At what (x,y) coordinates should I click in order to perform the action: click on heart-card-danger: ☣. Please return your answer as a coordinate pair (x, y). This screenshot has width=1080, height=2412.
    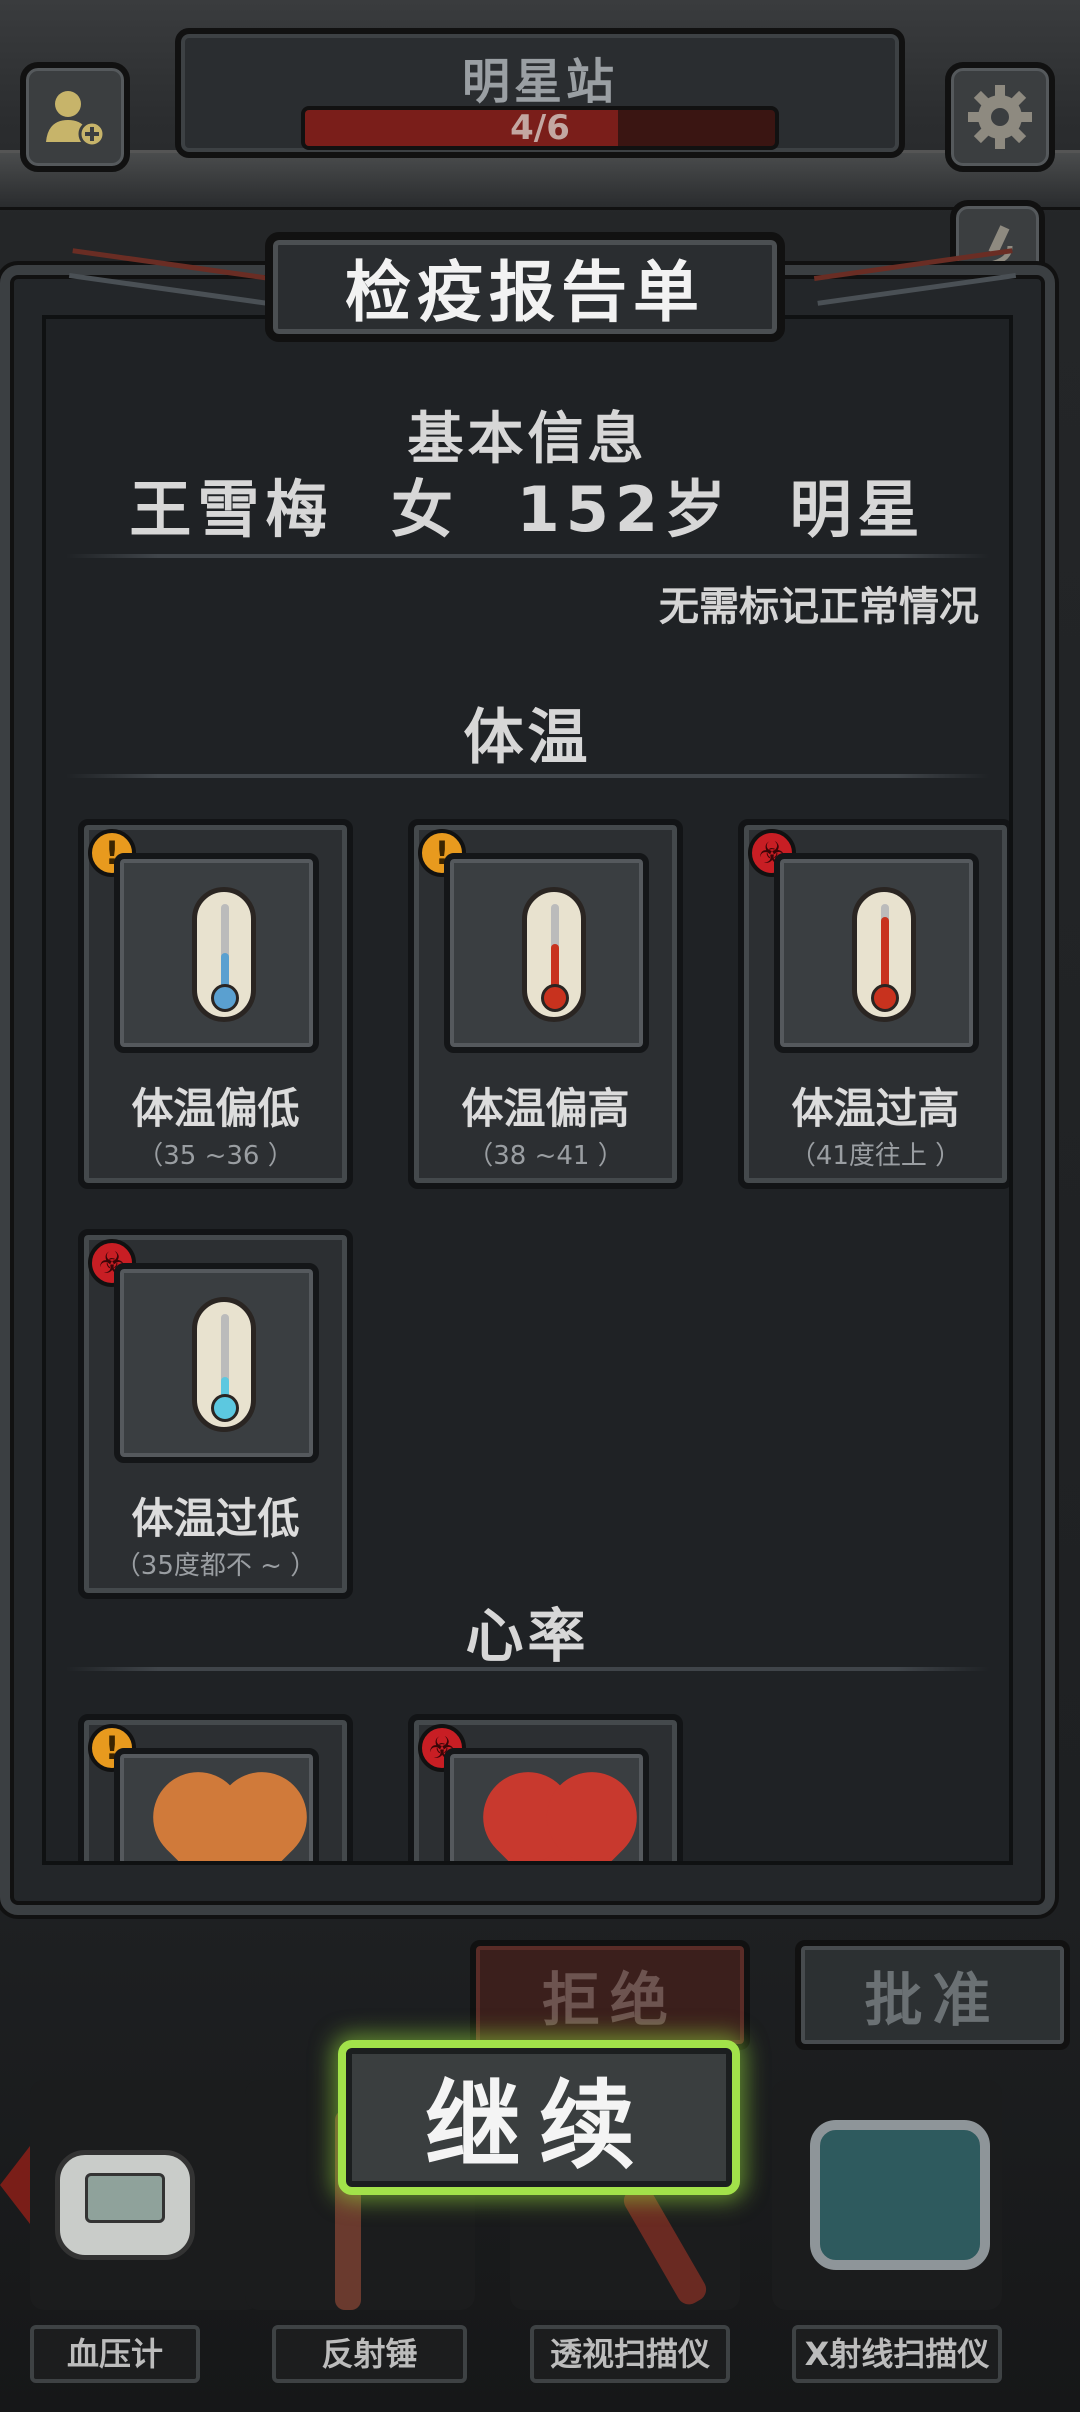
    Looking at the image, I should click on (545, 1787).